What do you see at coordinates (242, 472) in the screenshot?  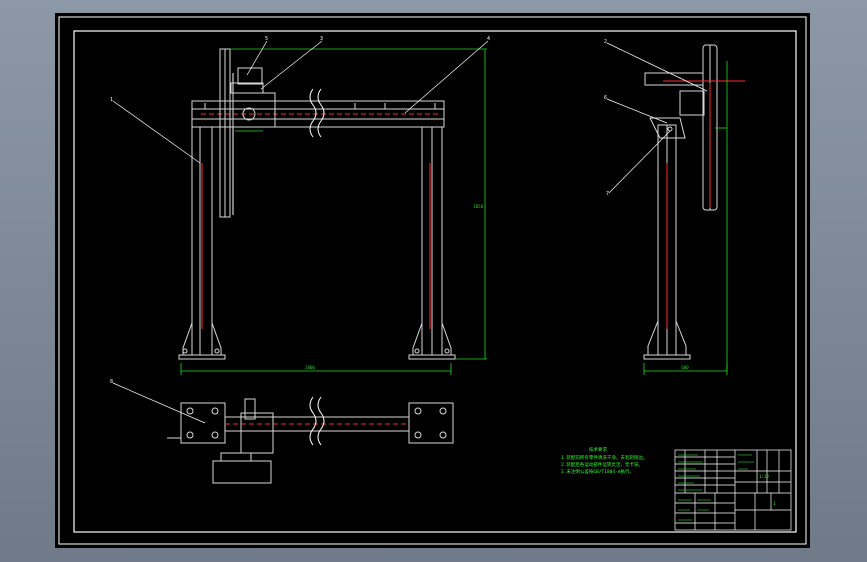 I see `top-motor` at bounding box center [242, 472].